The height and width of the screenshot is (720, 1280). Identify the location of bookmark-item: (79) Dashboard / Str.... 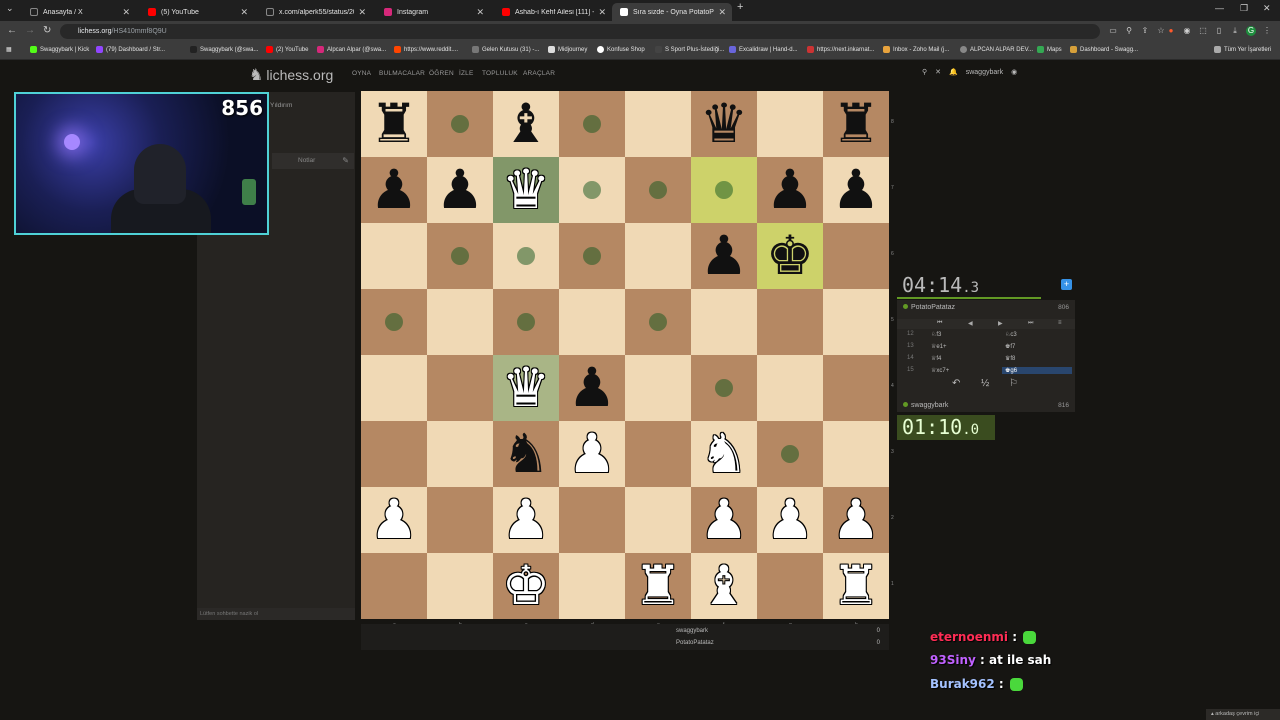
(130, 49).